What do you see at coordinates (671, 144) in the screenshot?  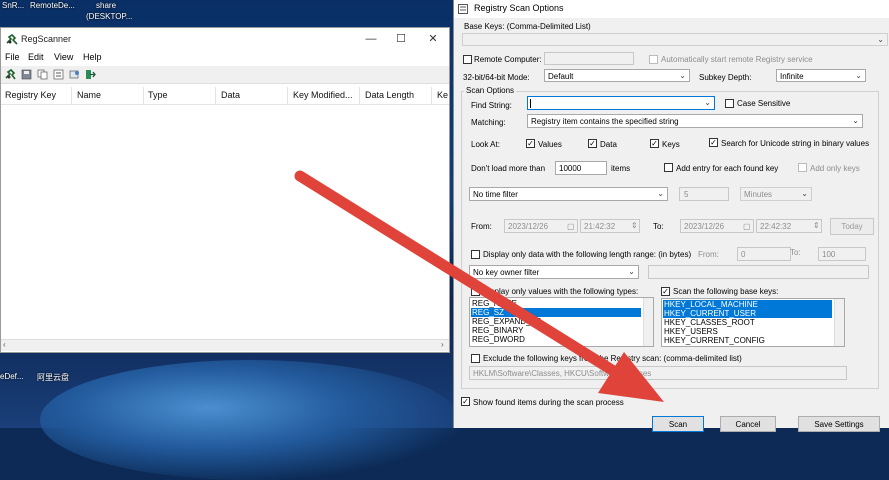 I see `keys-label: Keys` at bounding box center [671, 144].